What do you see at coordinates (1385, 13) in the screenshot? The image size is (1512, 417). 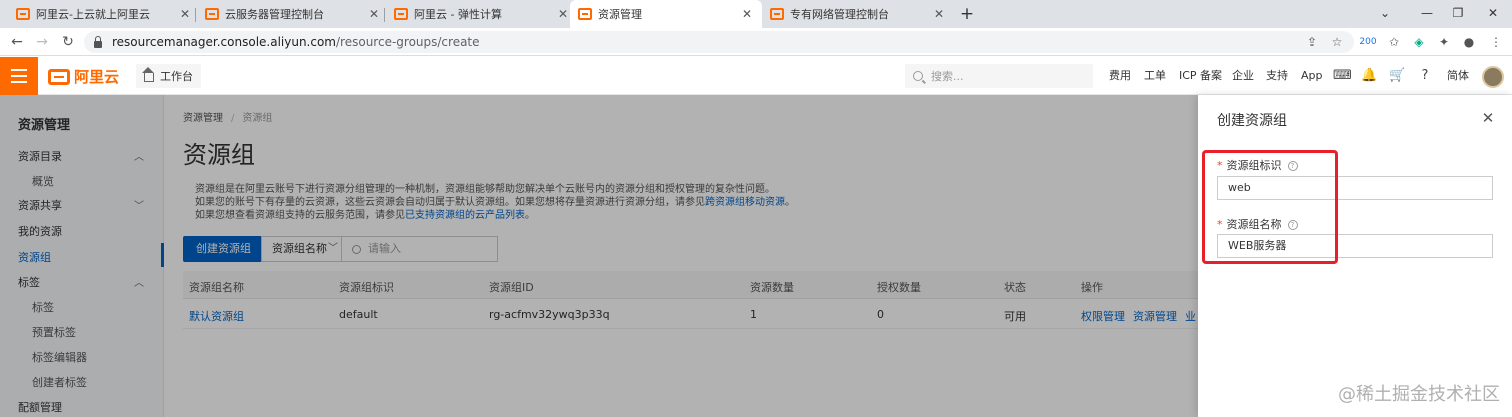 I see `tab-search-chevron-icon: ⌄` at bounding box center [1385, 13].